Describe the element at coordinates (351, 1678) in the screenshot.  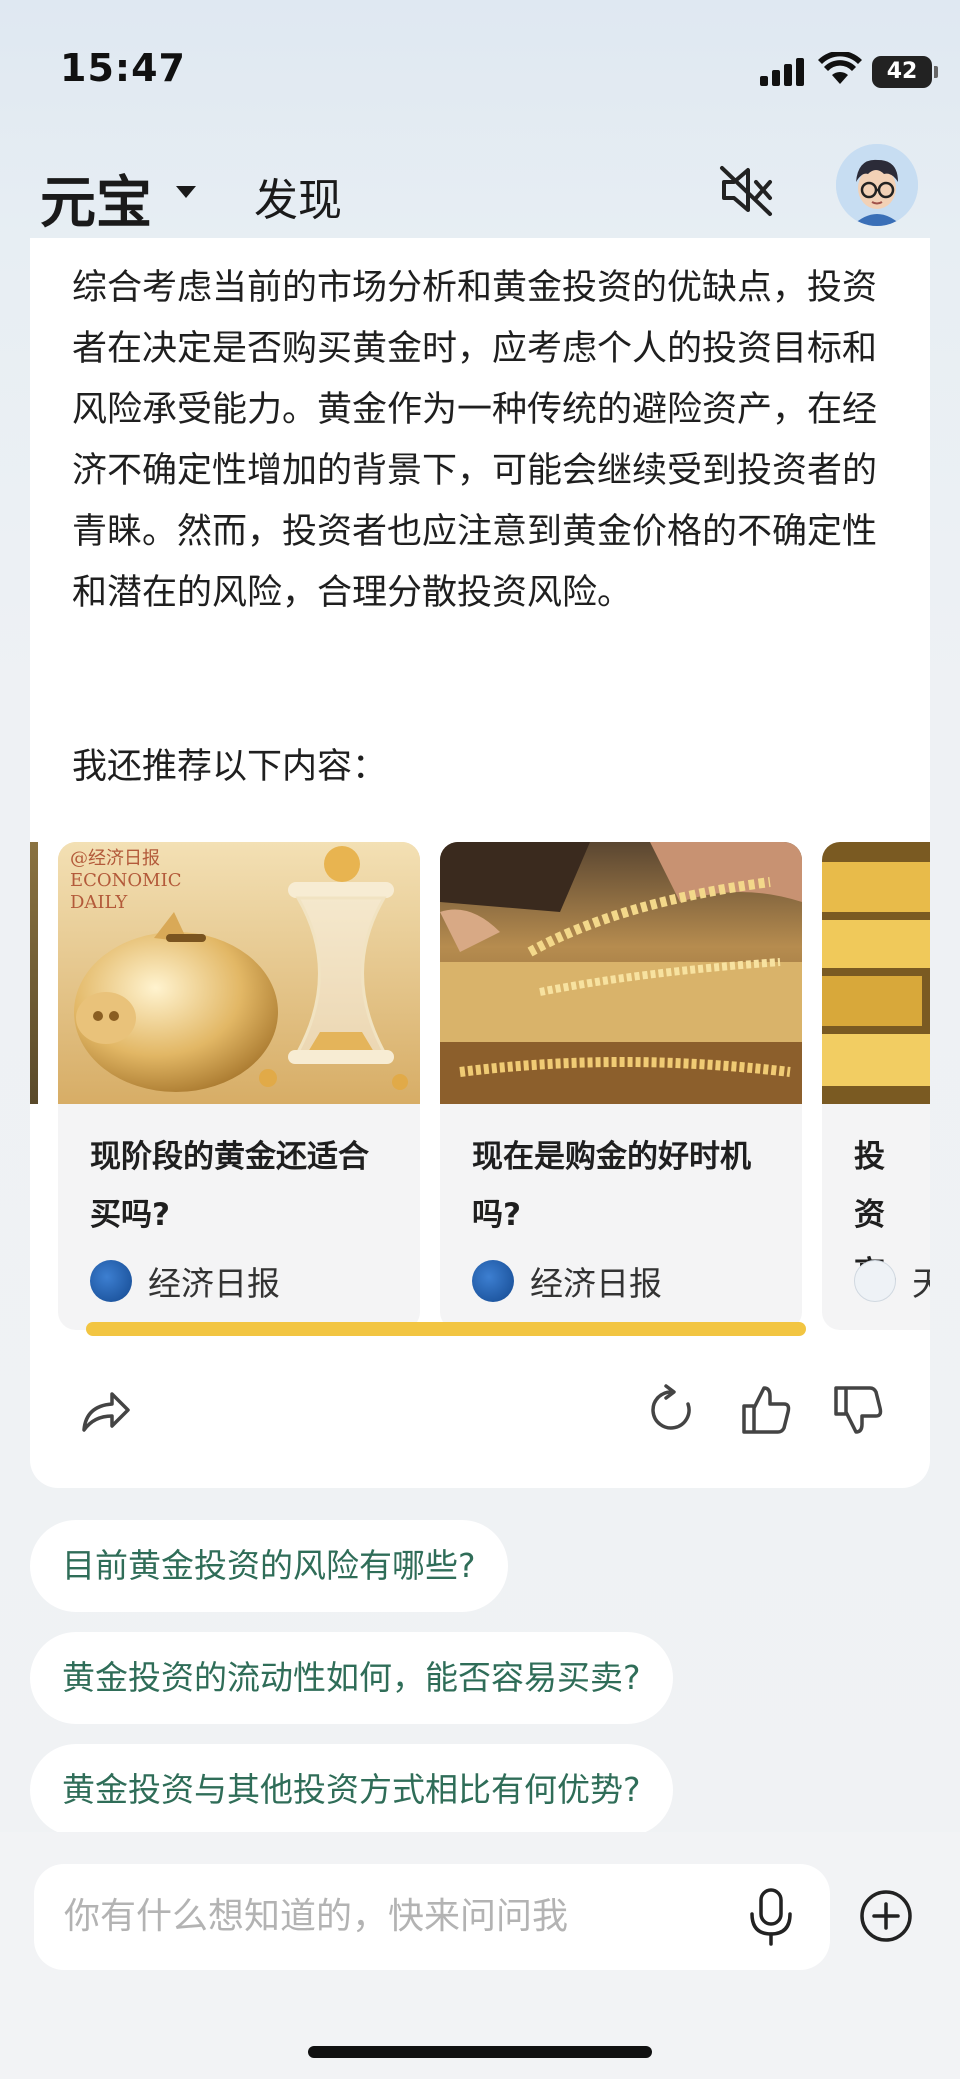
I see `suggestion-chip: 黄金投资的流动性如何，能否容易买卖?` at that location.